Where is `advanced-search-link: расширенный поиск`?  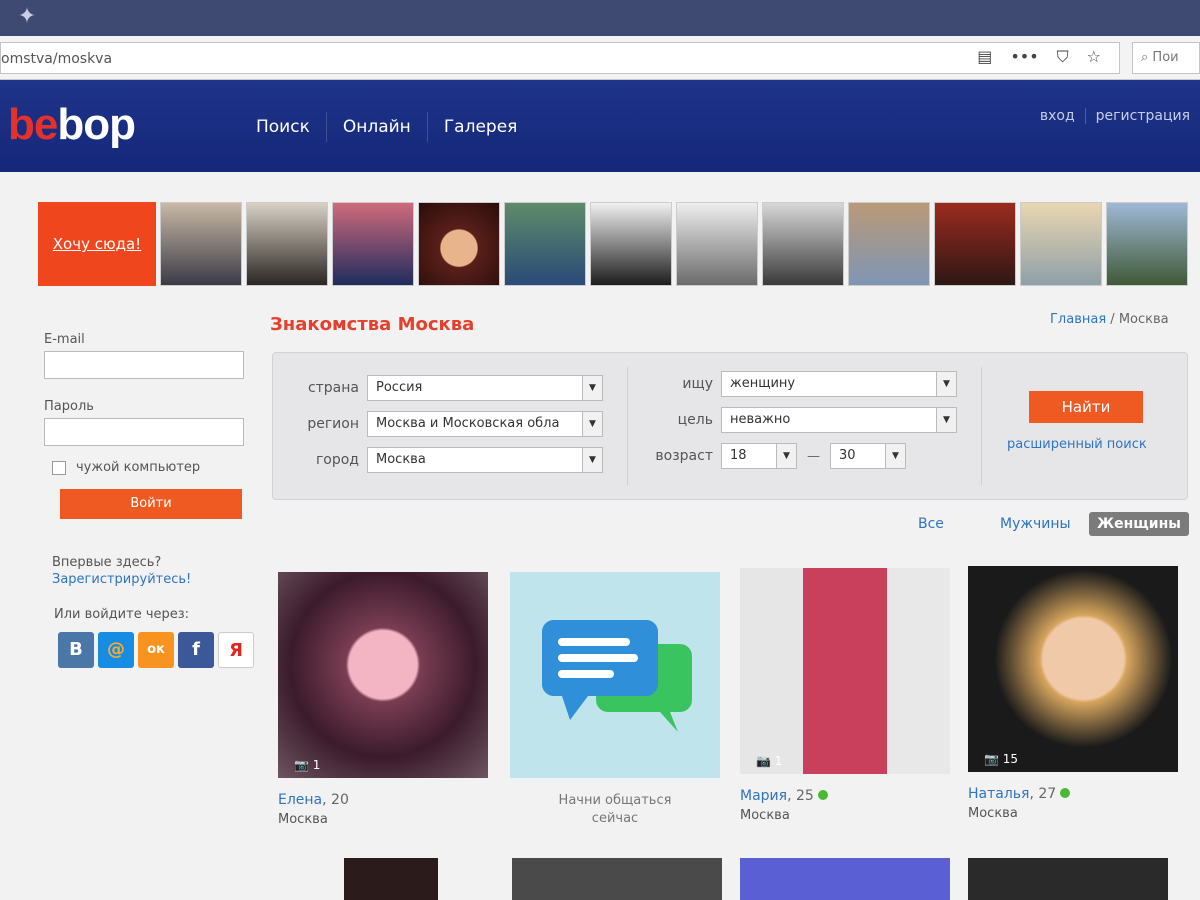
advanced-search-link: расширенный поиск is located at coordinates (1077, 444).